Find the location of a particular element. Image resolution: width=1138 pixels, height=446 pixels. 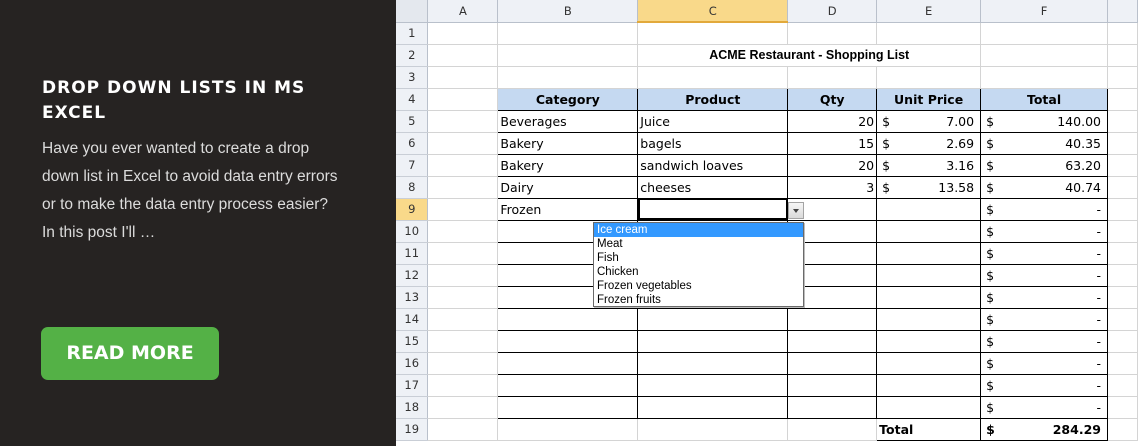

cell-g6 is located at coordinates (1122, 143).